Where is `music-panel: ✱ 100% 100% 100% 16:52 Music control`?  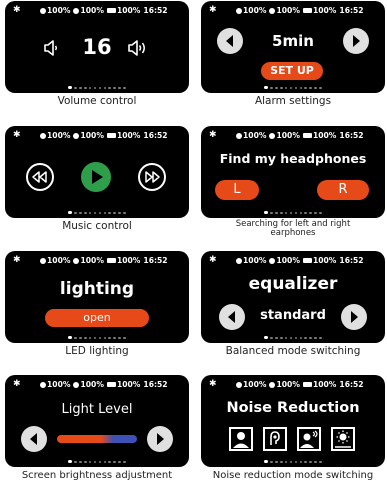
music-panel: ✱ 100% 100% 100% 16:52 Music control is located at coordinates (97, 179).